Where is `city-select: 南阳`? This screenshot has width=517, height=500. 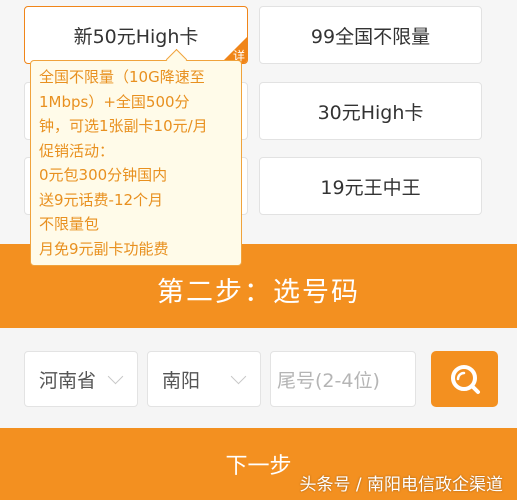 city-select: 南阳 is located at coordinates (204, 379).